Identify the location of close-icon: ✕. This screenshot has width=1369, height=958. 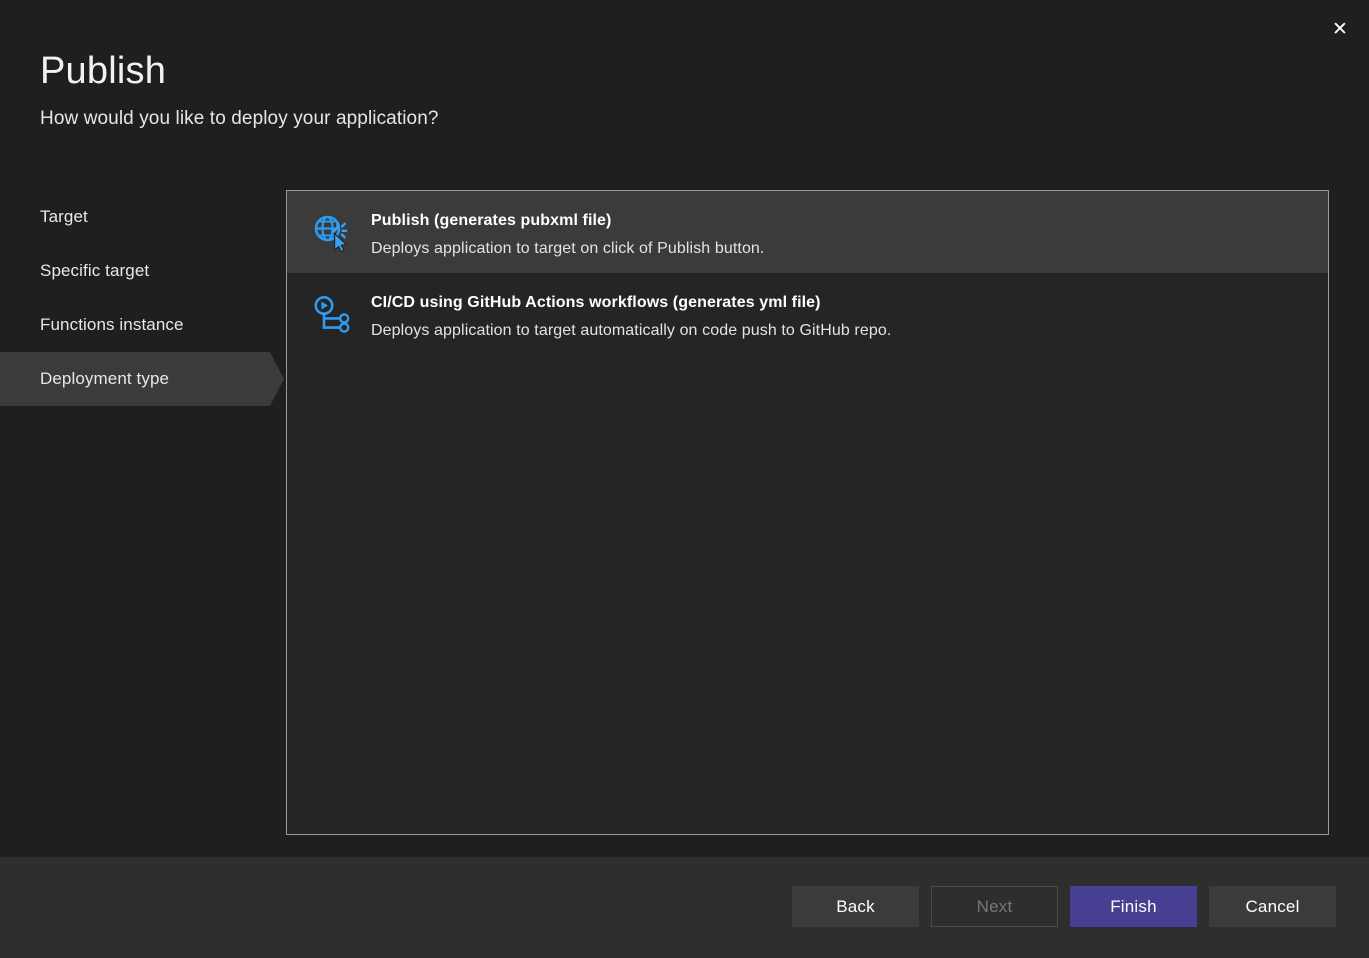
(1340, 29).